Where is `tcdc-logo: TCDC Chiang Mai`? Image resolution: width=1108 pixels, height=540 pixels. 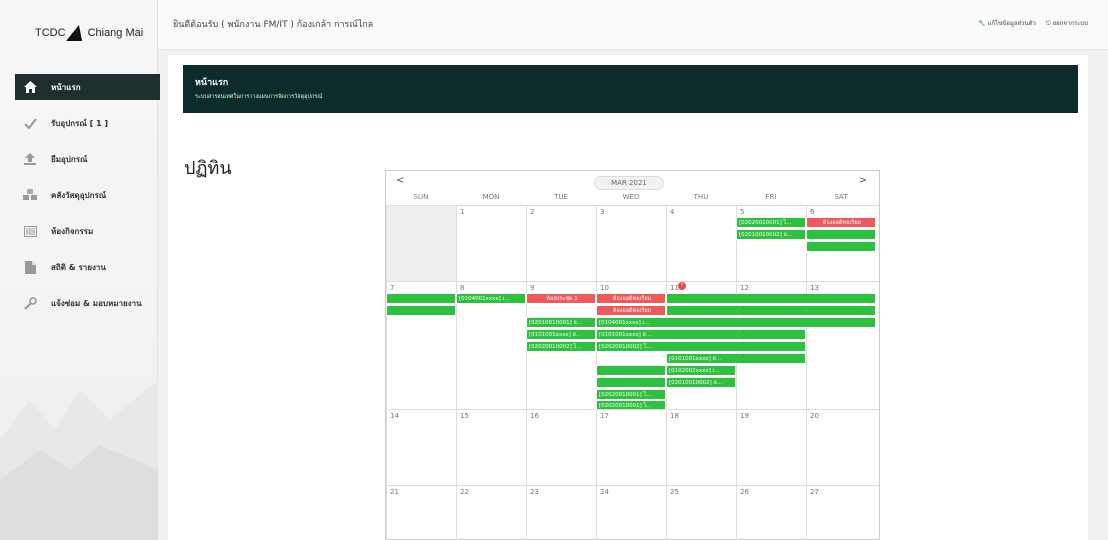 tcdc-logo: TCDC Chiang Mai is located at coordinates (95, 33).